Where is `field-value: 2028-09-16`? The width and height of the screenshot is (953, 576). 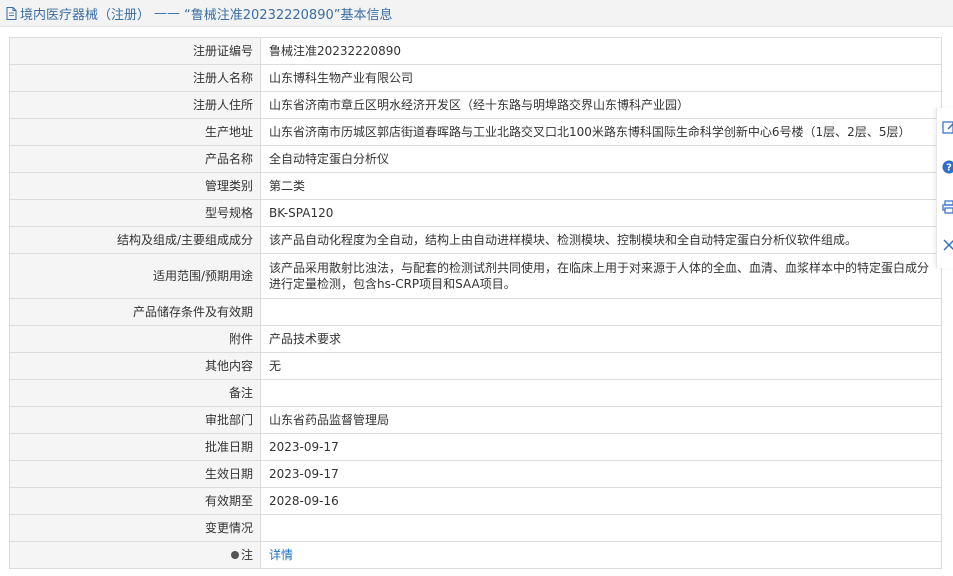 field-value: 2028-09-16 is located at coordinates (601, 501).